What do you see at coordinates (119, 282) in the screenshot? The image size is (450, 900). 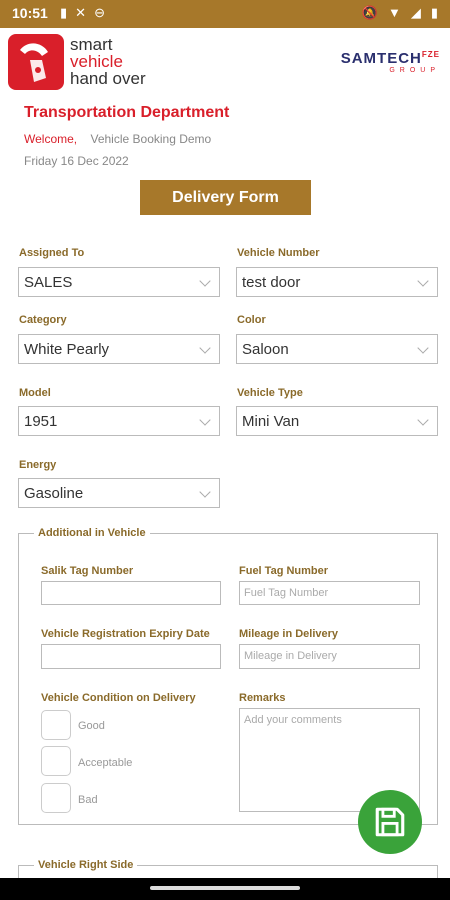 I see `assigned-to-select: SALES` at bounding box center [119, 282].